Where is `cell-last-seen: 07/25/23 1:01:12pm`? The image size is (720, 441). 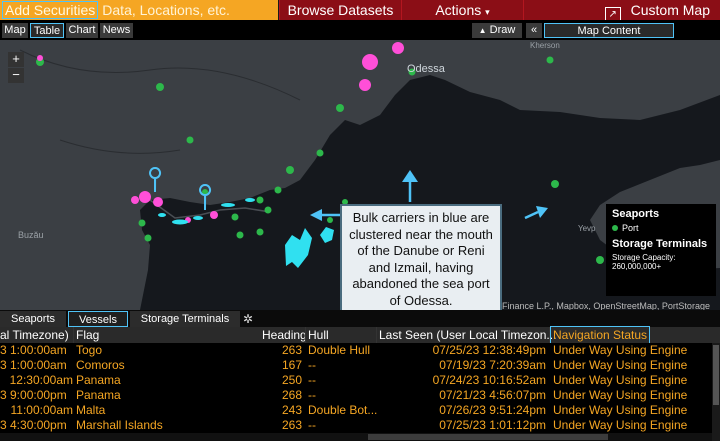
cell-last-seen: 07/25/23 1:01:12pm is located at coordinates (492, 425).